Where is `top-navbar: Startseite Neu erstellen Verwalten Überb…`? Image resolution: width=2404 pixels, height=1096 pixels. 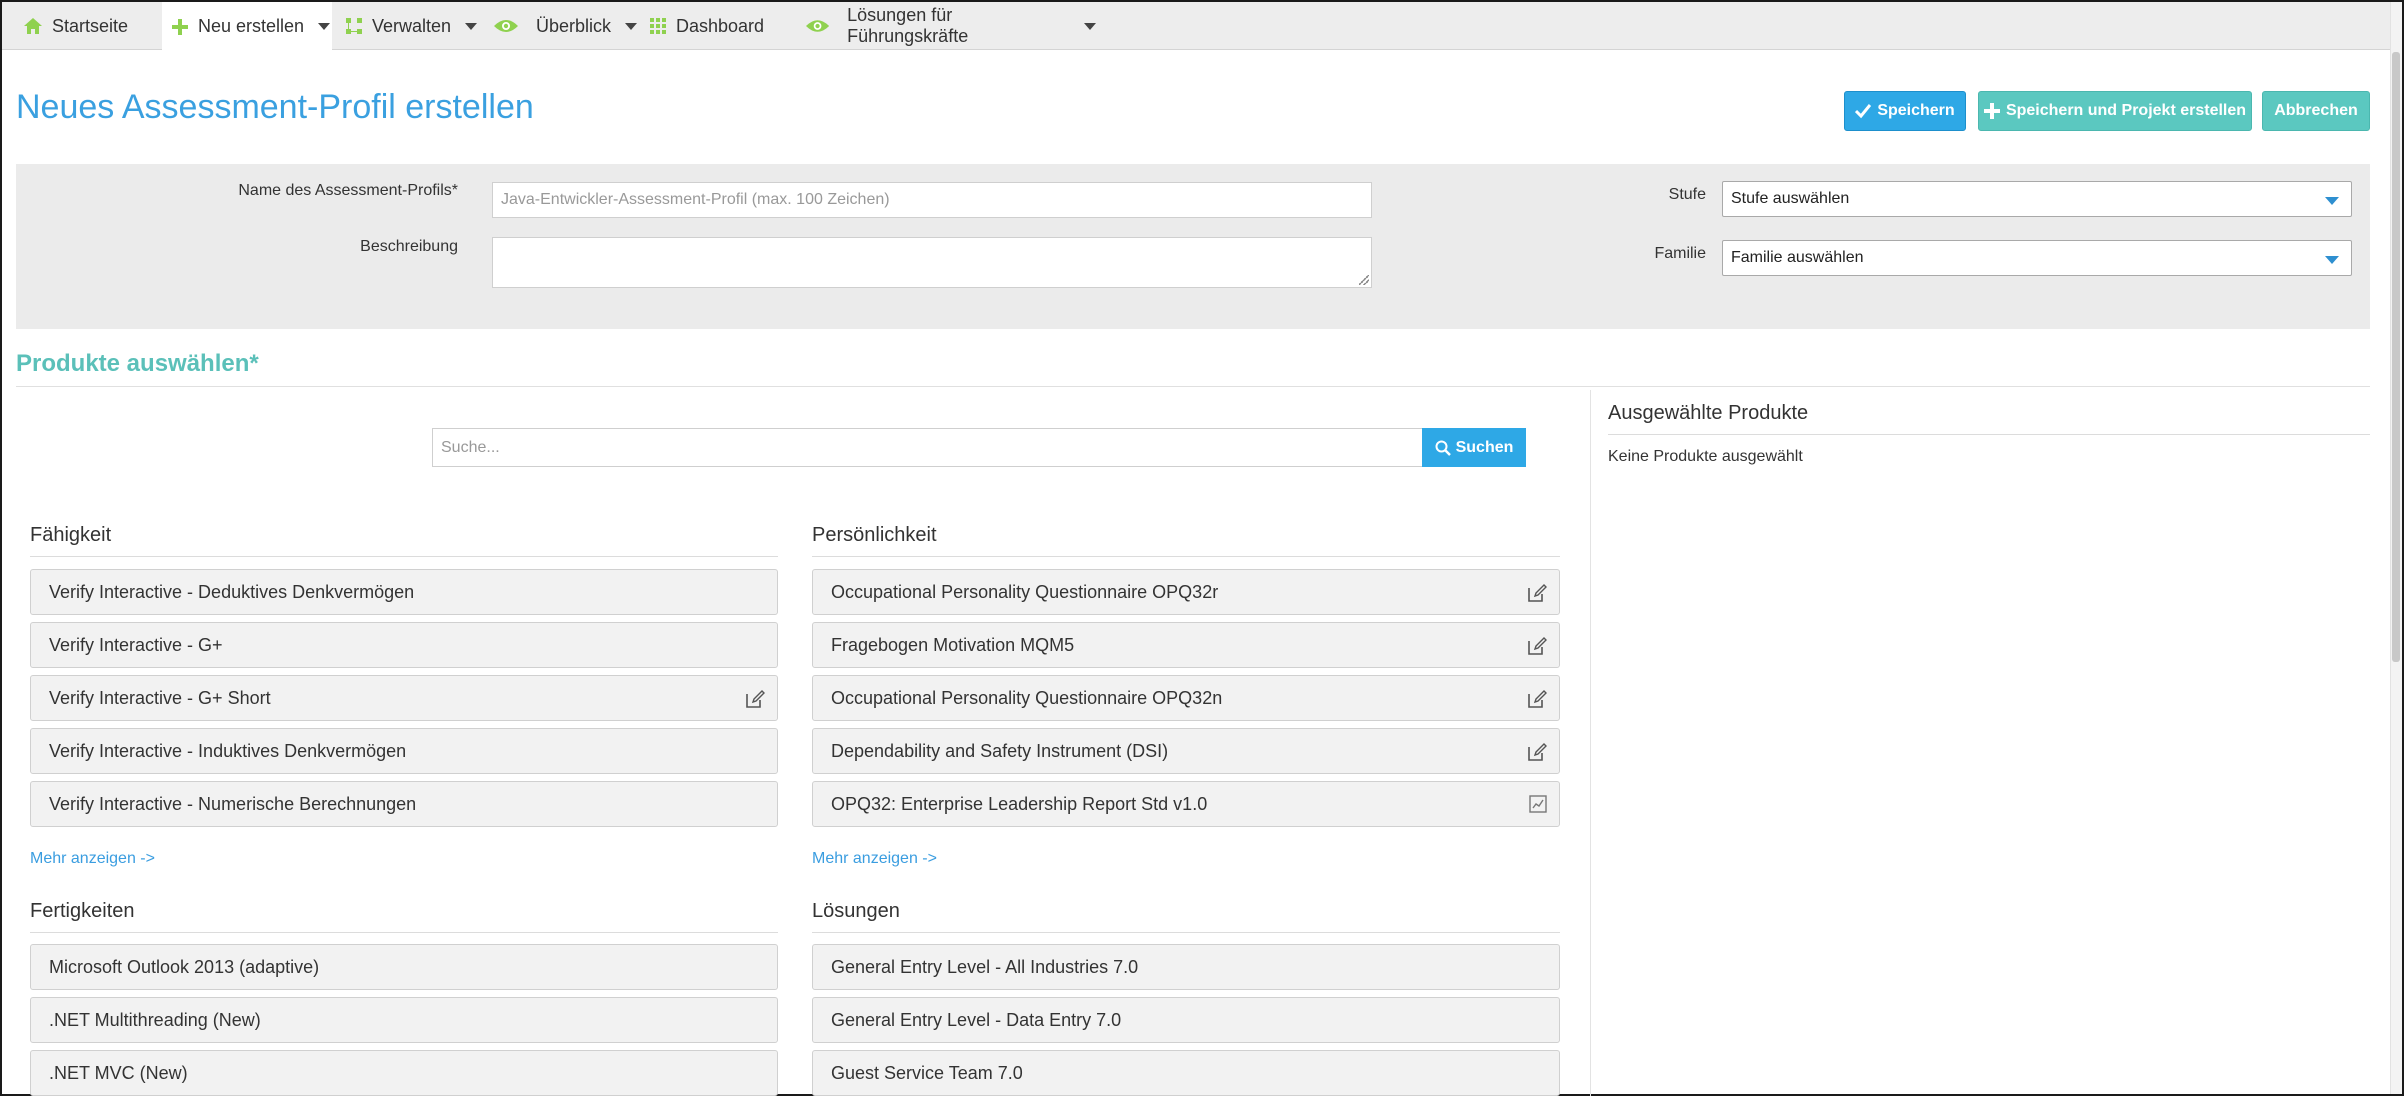
top-navbar: Startseite Neu erstellen Verwalten Überb… is located at coordinates (1202, 26).